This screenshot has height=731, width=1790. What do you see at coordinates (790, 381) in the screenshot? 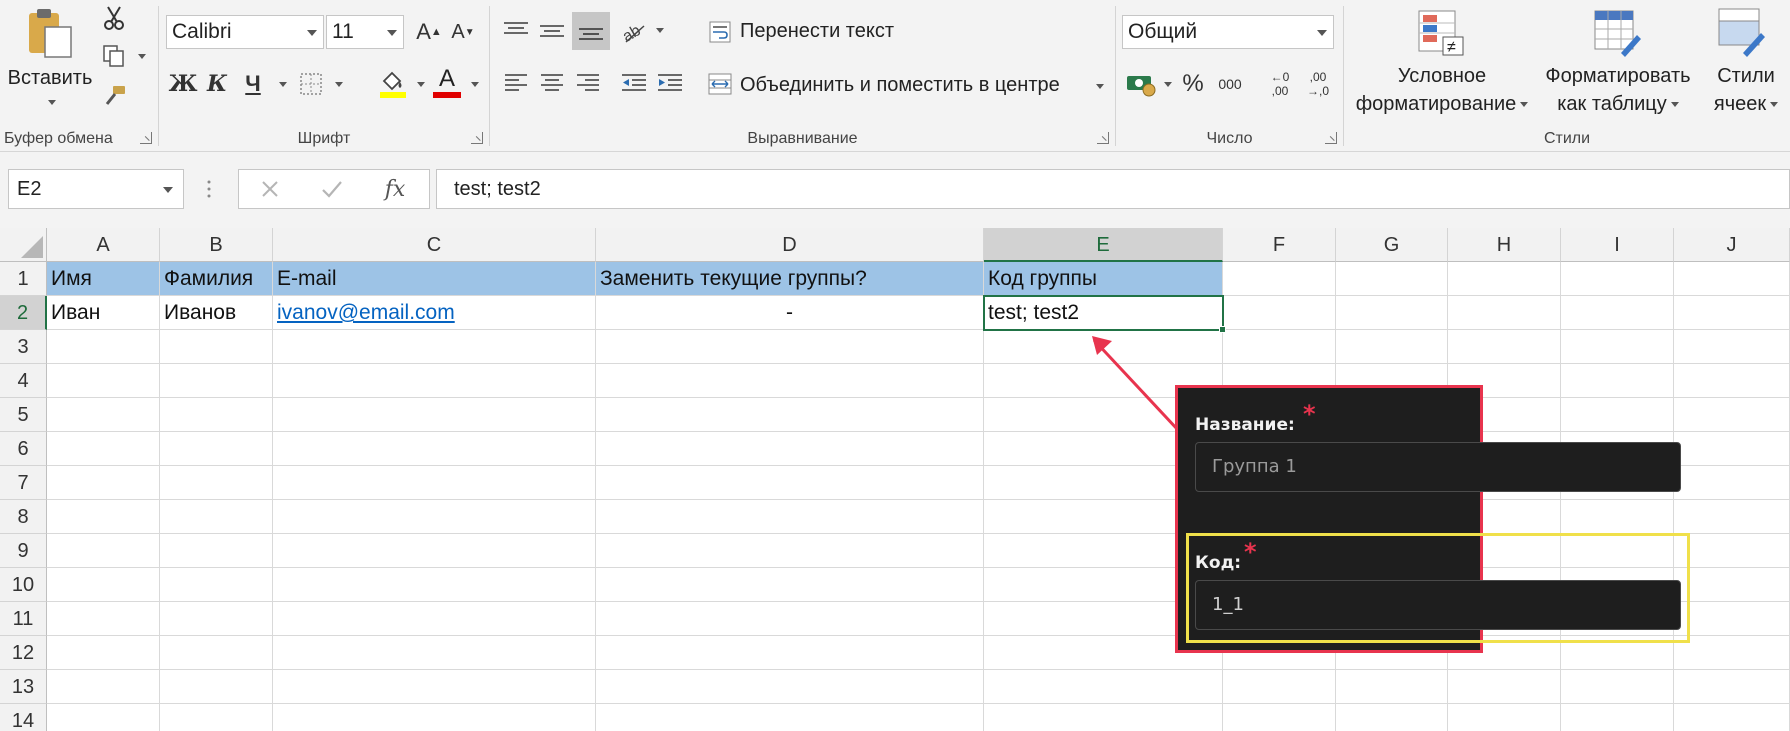
I see `cell-d4` at bounding box center [790, 381].